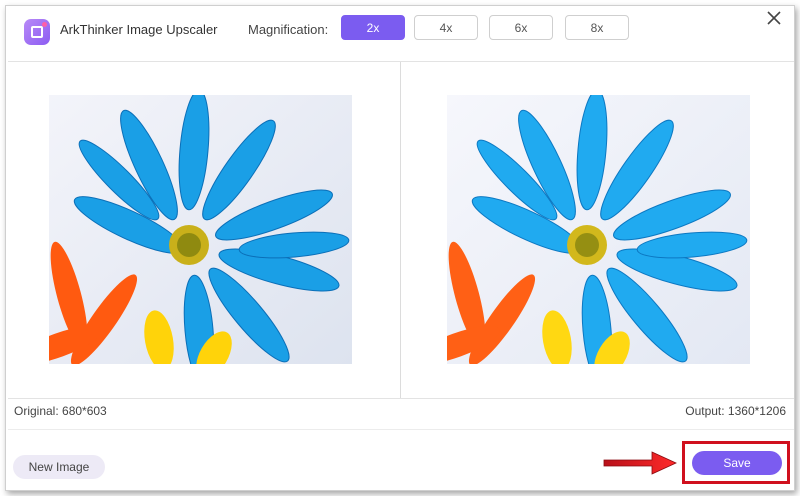 This screenshot has height=496, width=800. What do you see at coordinates (60, 411) in the screenshot?
I see `original-size-label: Original: 680*603` at bounding box center [60, 411].